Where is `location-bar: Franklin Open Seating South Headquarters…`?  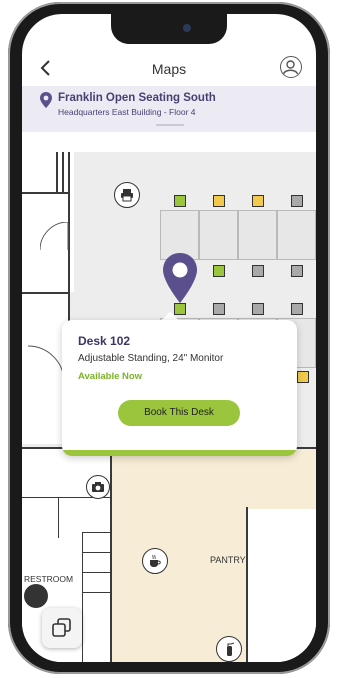 location-bar: Franklin Open Seating South Headquarters… is located at coordinates (169, 109).